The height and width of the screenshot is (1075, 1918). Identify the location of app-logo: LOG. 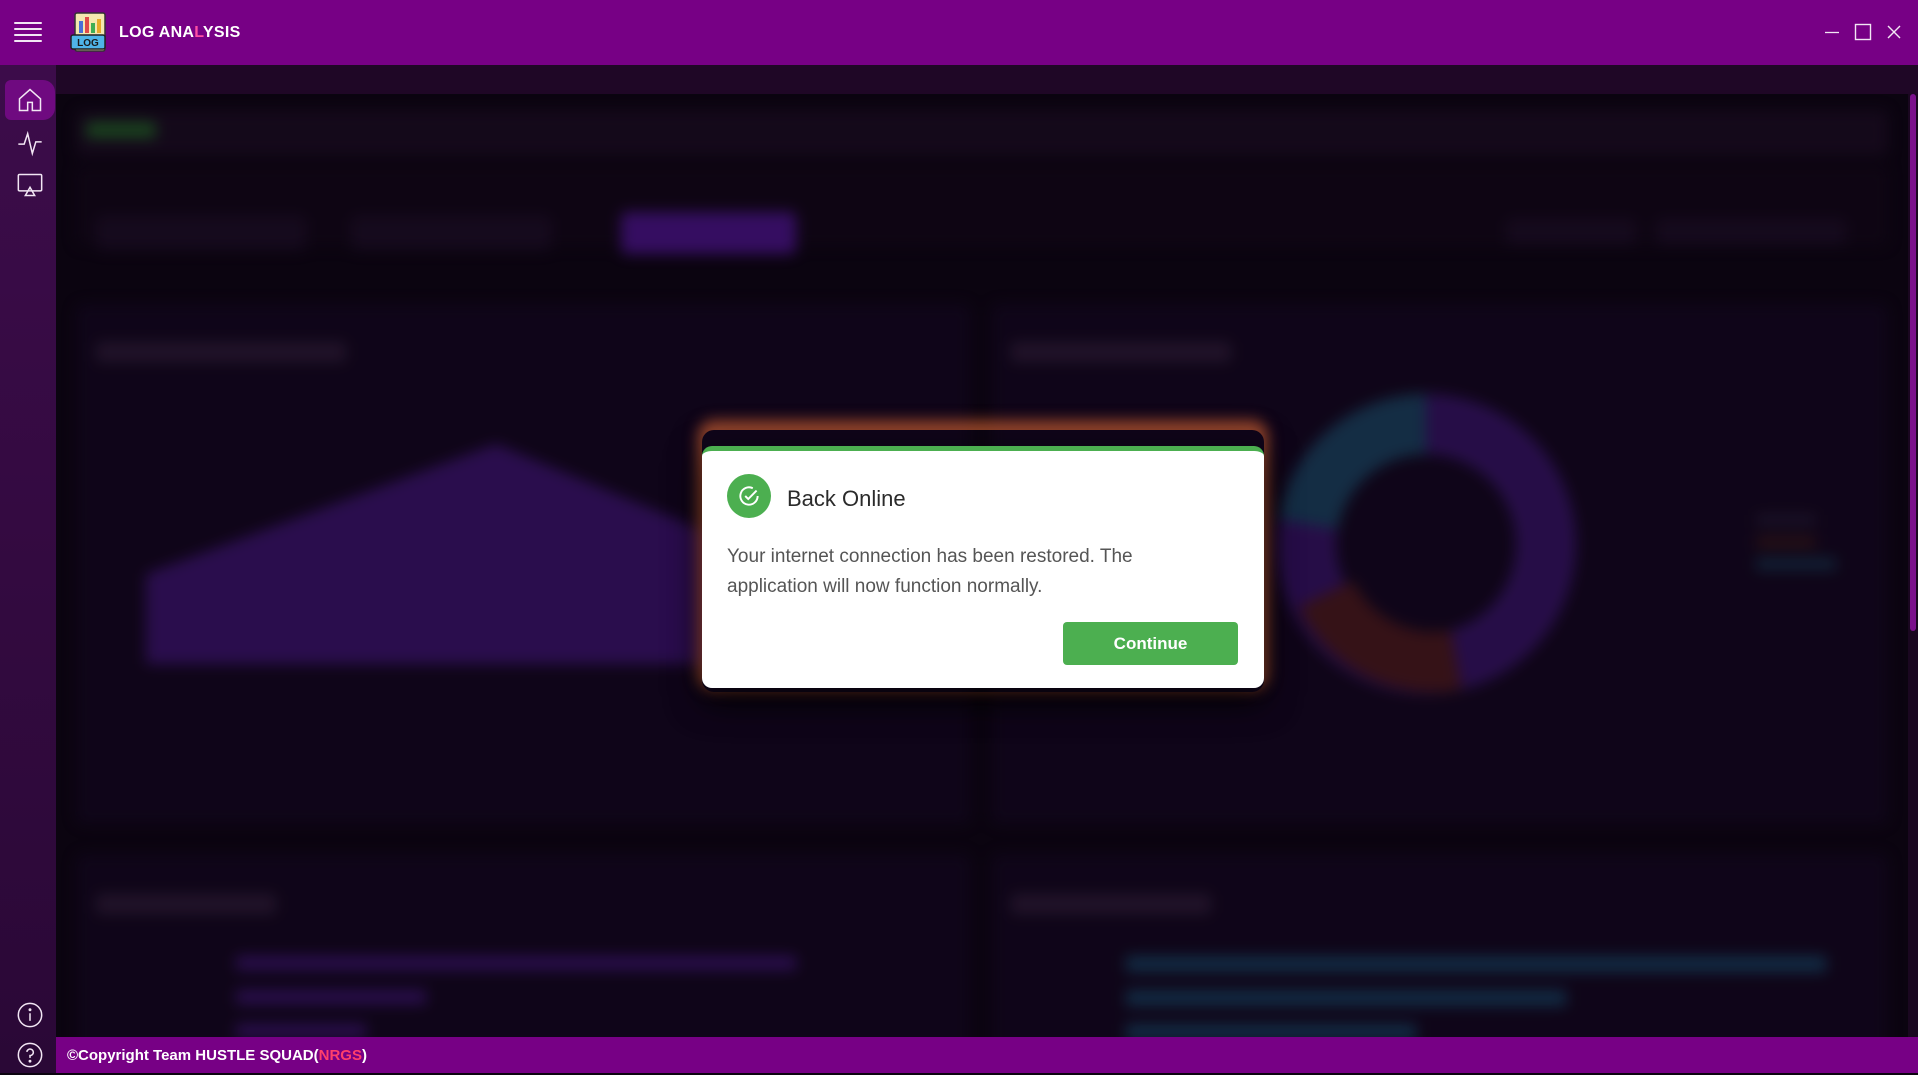
(90, 33).